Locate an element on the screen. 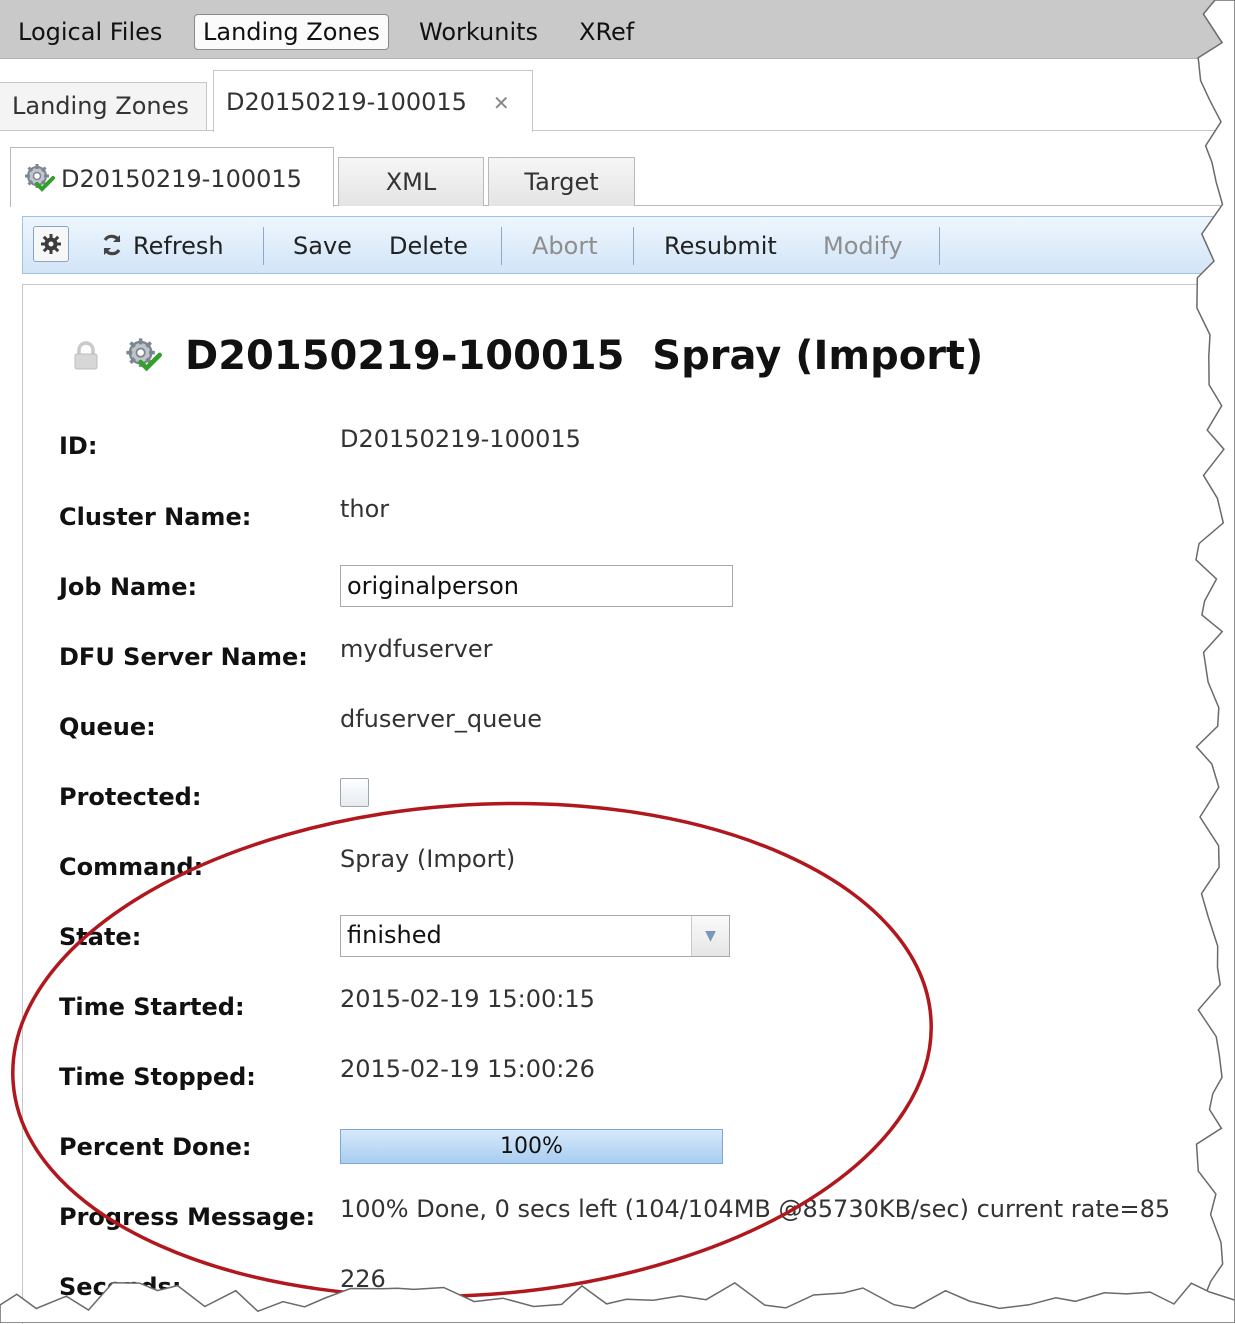  refresh-label: Refresh is located at coordinates (178, 246).